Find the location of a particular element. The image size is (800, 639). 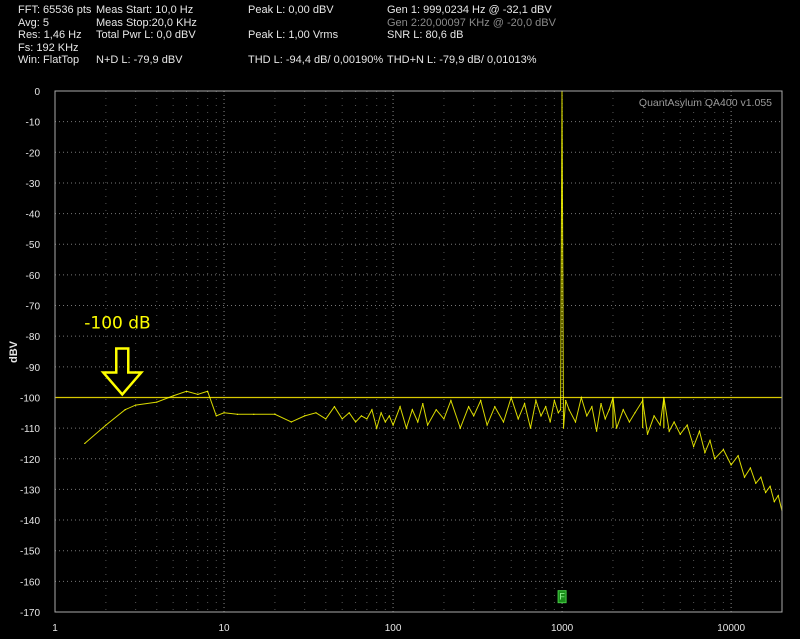

y-tick-label: -80 is located at coordinates (33, 337).